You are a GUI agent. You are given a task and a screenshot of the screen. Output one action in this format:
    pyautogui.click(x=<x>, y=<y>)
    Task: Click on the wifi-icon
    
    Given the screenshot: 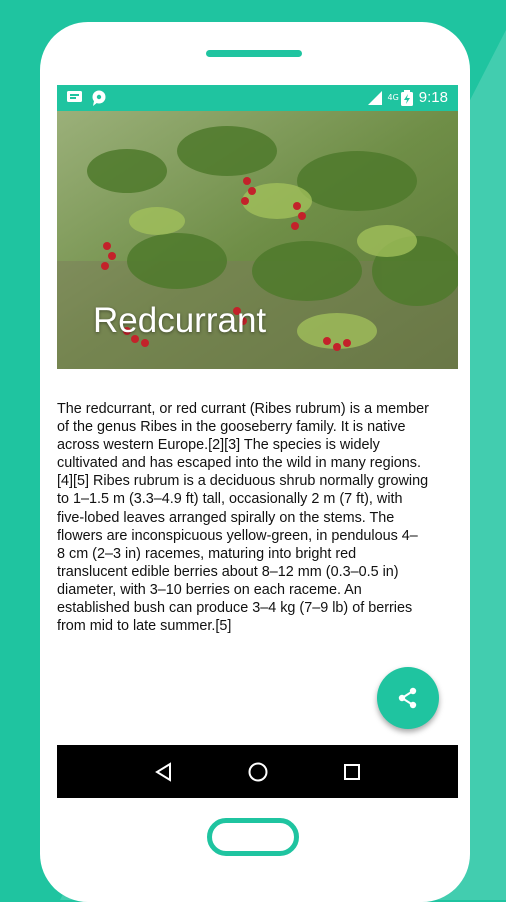 What is the action you would take?
    pyautogui.click(x=374, y=97)
    